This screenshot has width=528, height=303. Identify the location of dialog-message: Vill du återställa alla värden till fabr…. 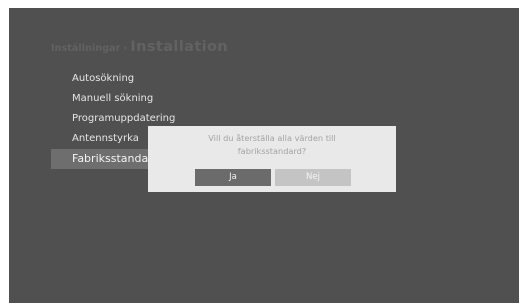
(272, 144).